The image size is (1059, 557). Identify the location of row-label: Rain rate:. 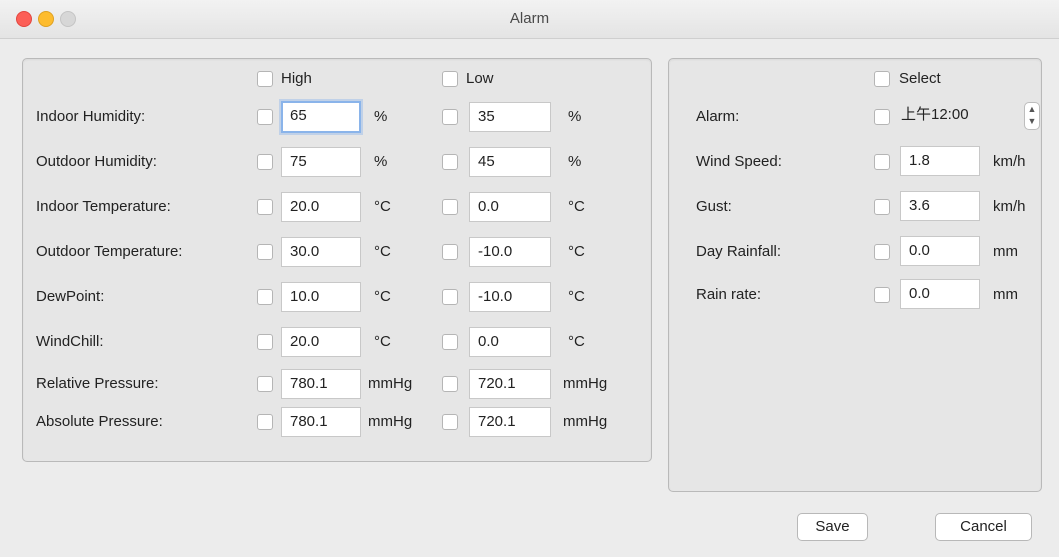
(729, 294).